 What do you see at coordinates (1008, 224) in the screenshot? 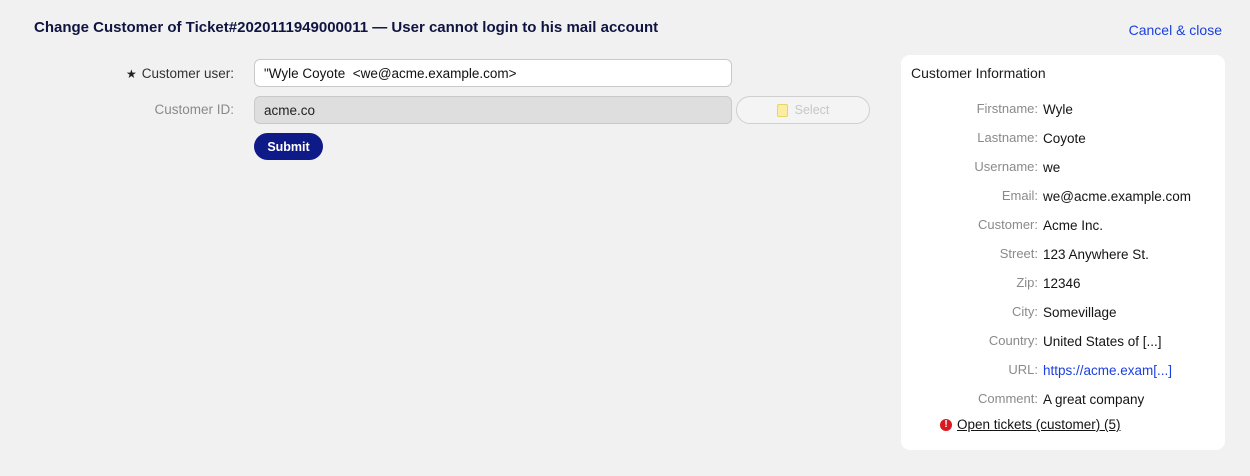
I see `info-key: Customer:` at bounding box center [1008, 224].